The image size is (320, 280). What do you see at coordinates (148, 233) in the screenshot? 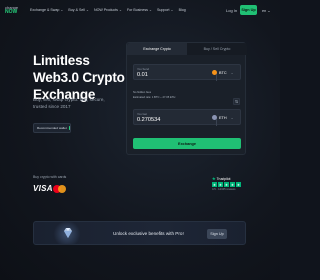
I see `banner-text: Unlock exclusive benefits with Pro!` at bounding box center [148, 233].